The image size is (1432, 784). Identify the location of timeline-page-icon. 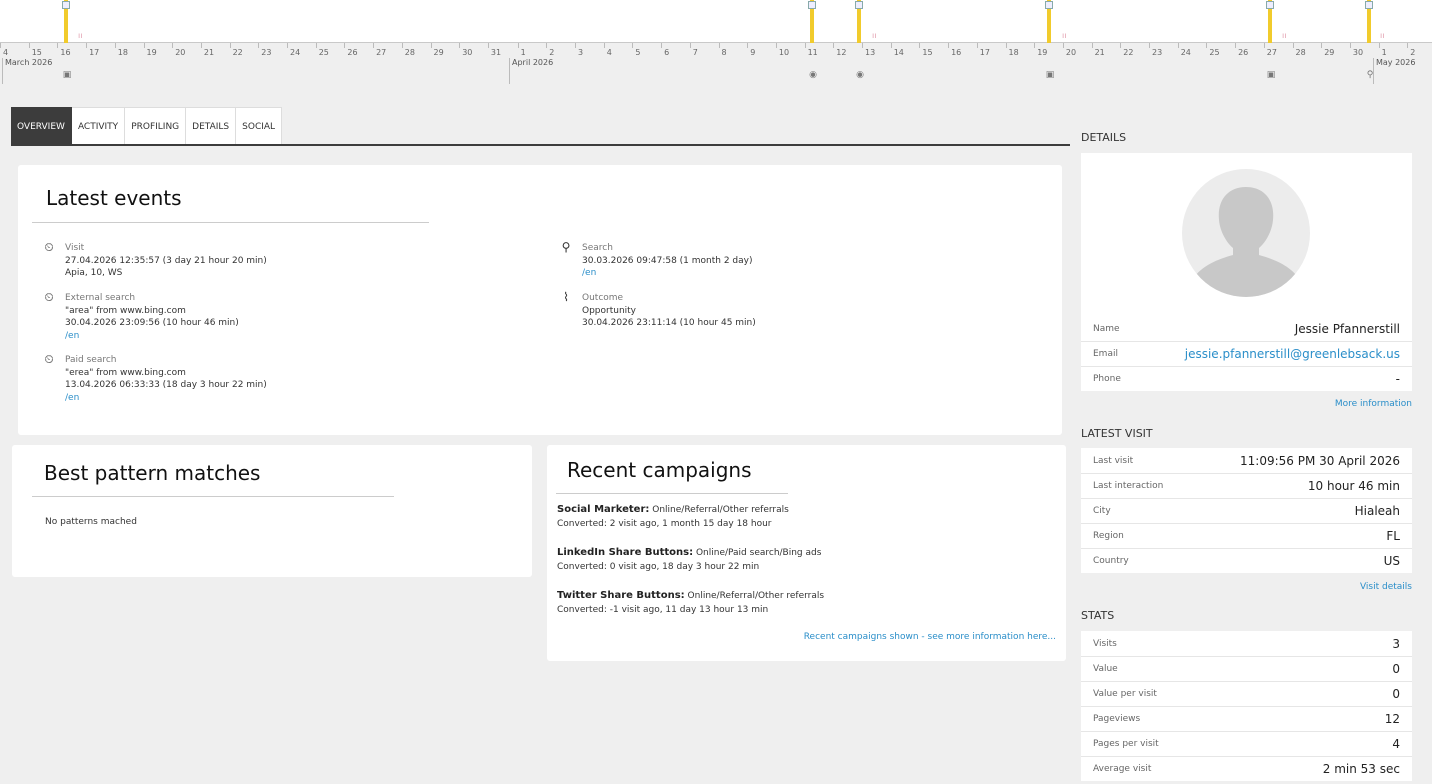
(66, 5).